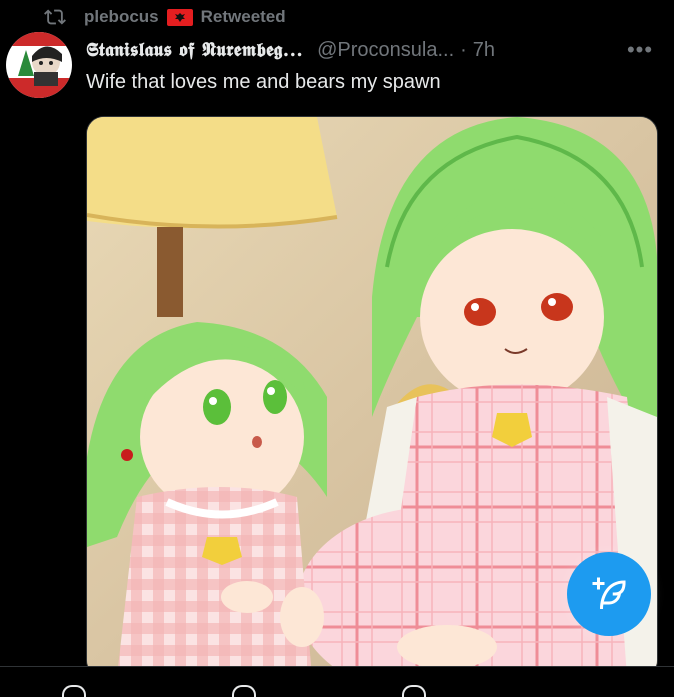  I want to click on notifications-nav-icon, so click(414, 691).